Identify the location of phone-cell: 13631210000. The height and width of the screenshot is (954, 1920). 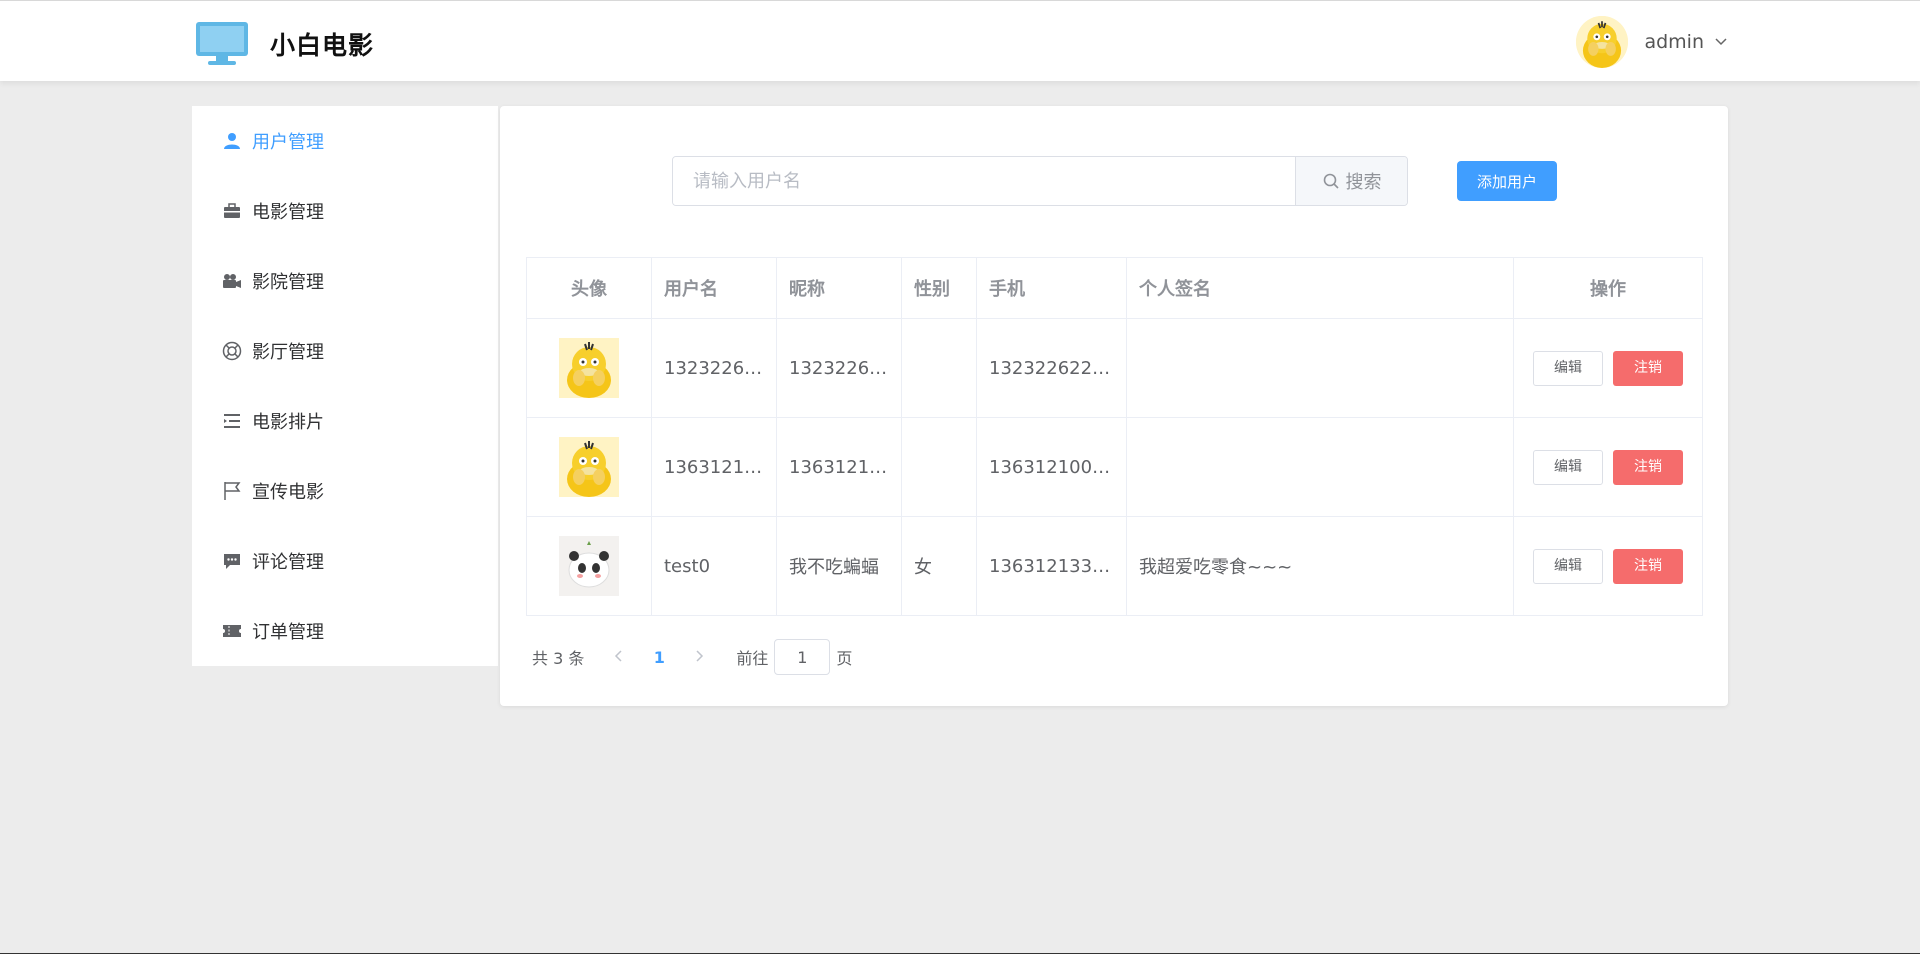
(1051, 467).